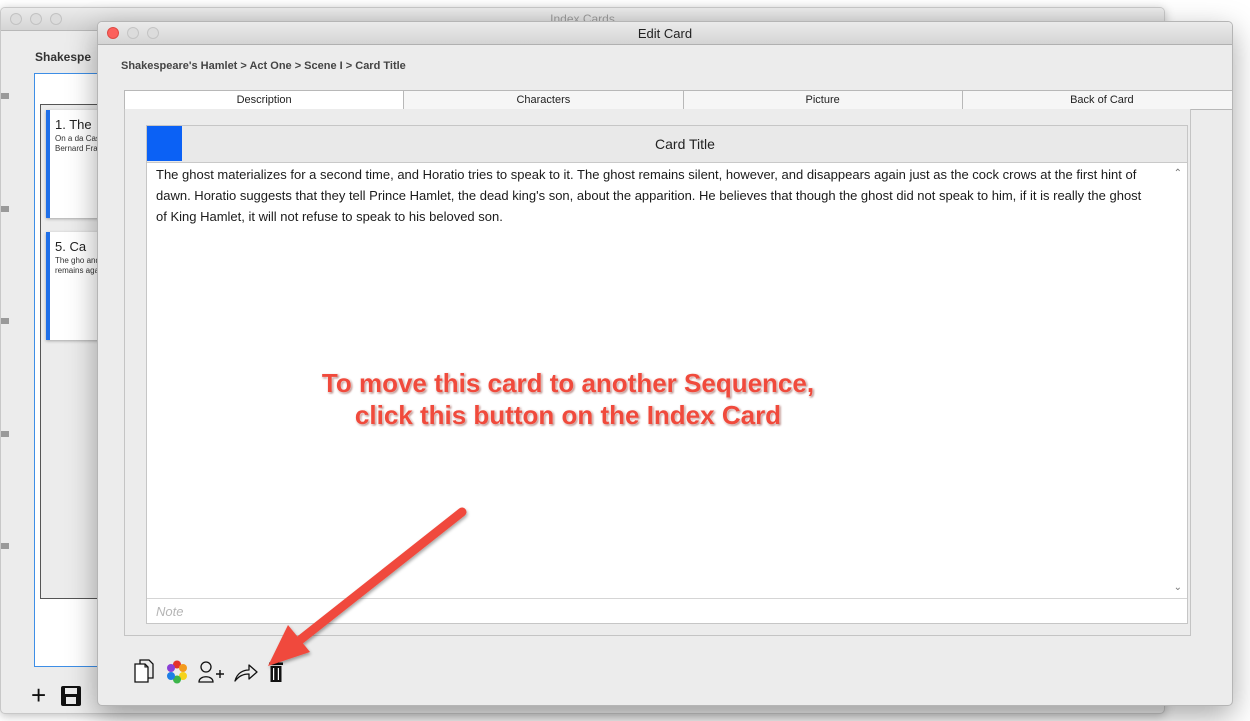 This screenshot has height=721, width=1250. Describe the element at coordinates (177, 674) in the screenshot. I see `color-wheel-icon` at that location.